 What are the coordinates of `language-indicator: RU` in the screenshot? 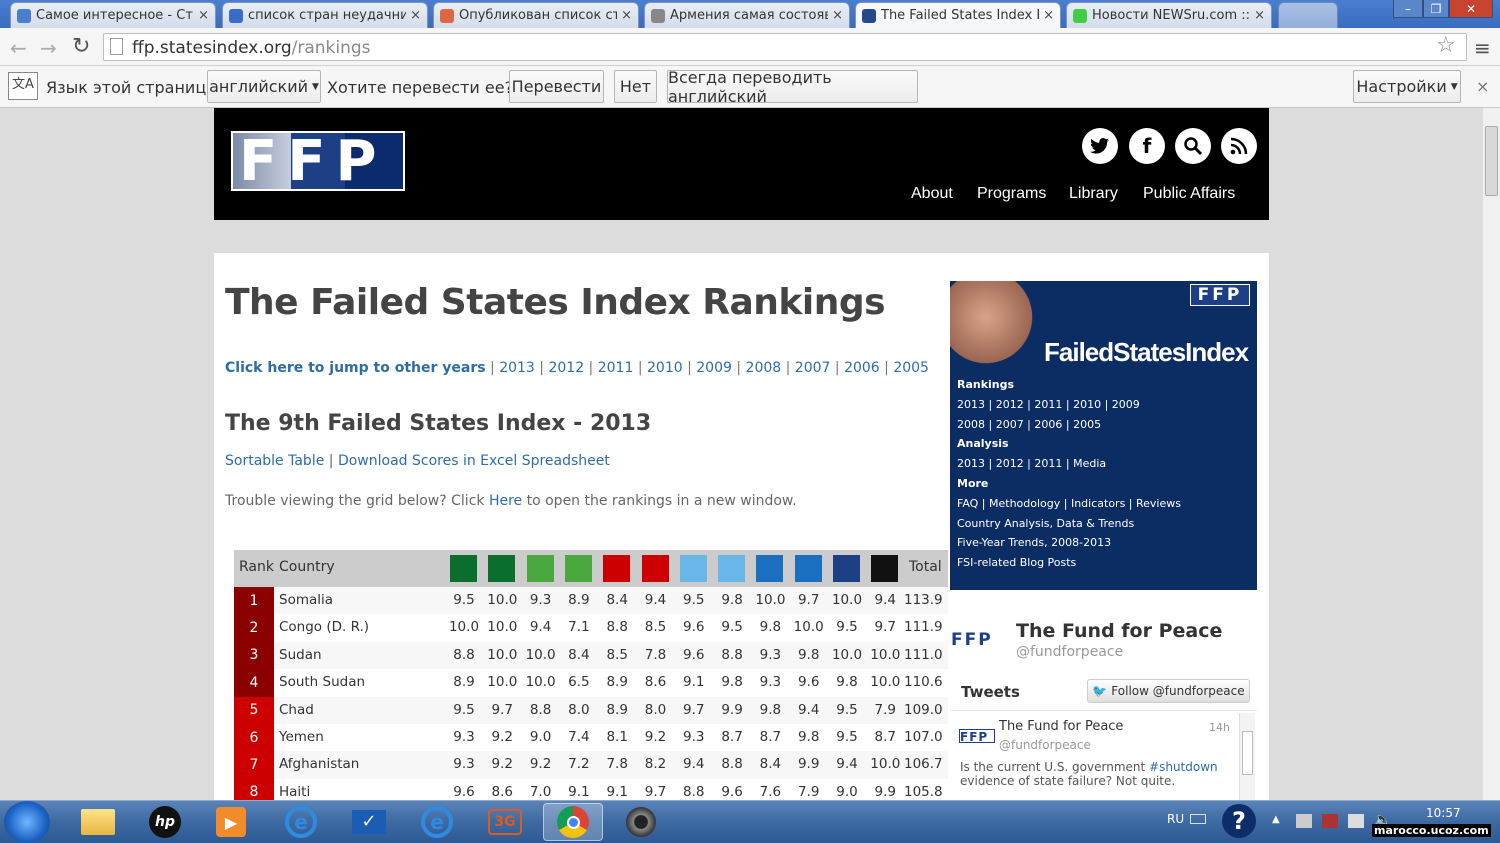 It's located at (1175, 819).